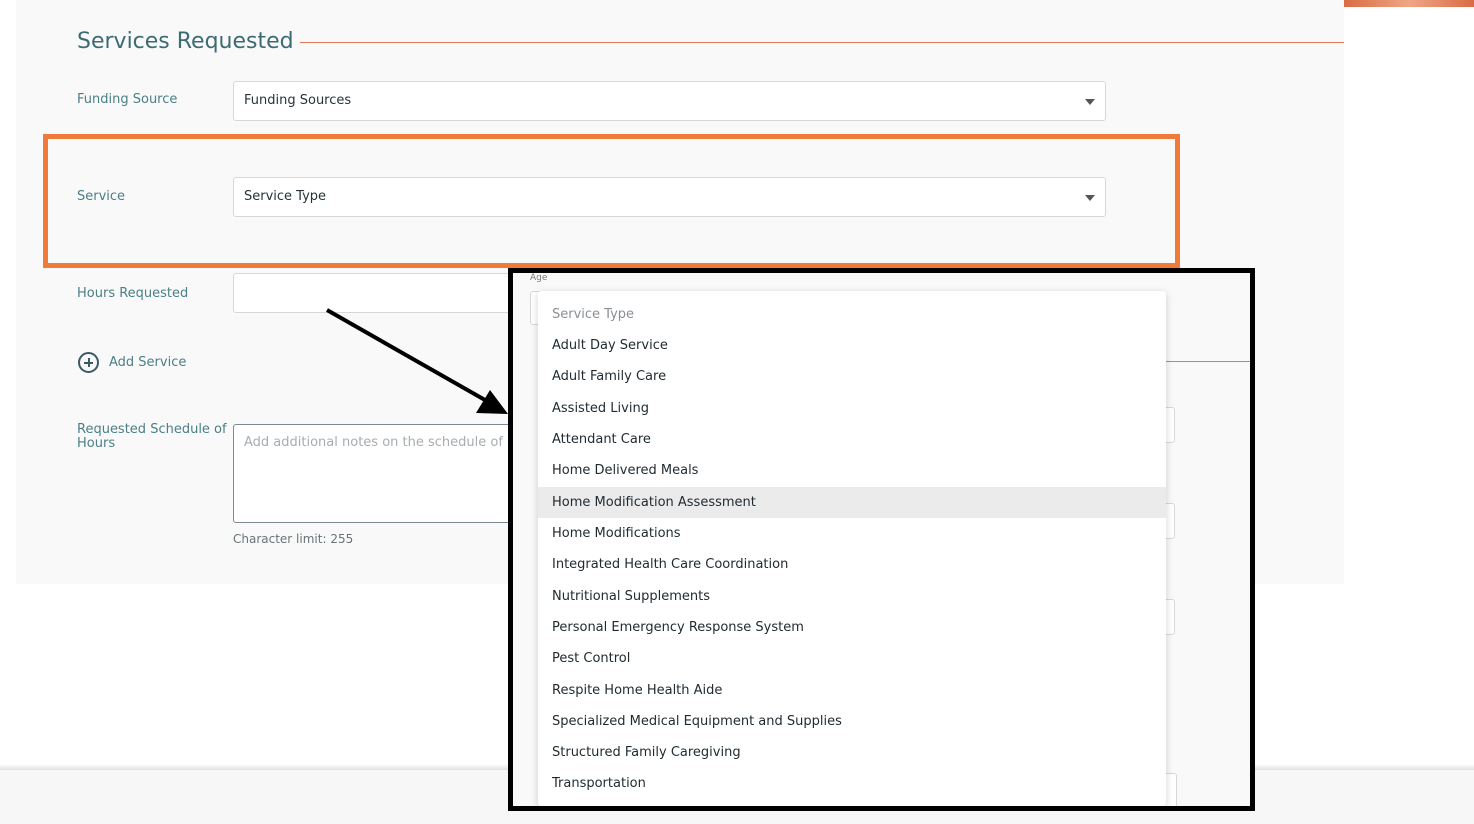 The image size is (1474, 824). I want to click on dropdown-option: Adult Day Service, so click(852, 345).